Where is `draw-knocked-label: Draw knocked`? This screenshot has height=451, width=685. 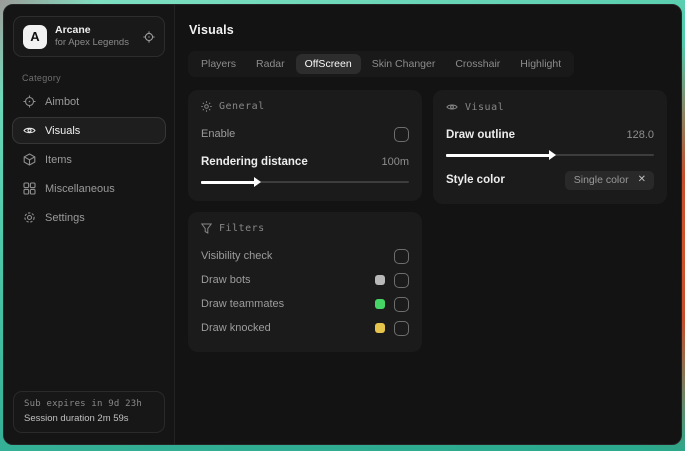
draw-knocked-label: Draw knocked is located at coordinates (236, 328).